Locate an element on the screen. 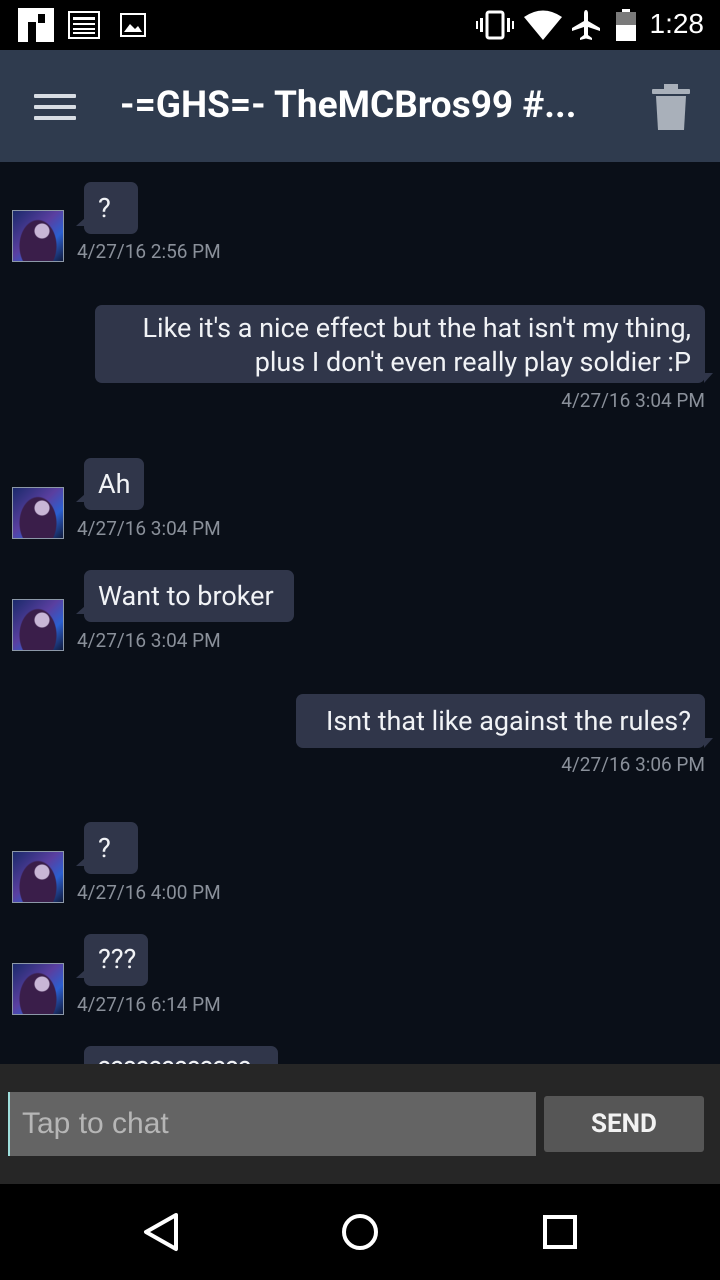 The image size is (720, 1280). notification-news-icon is located at coordinates (84, 25).